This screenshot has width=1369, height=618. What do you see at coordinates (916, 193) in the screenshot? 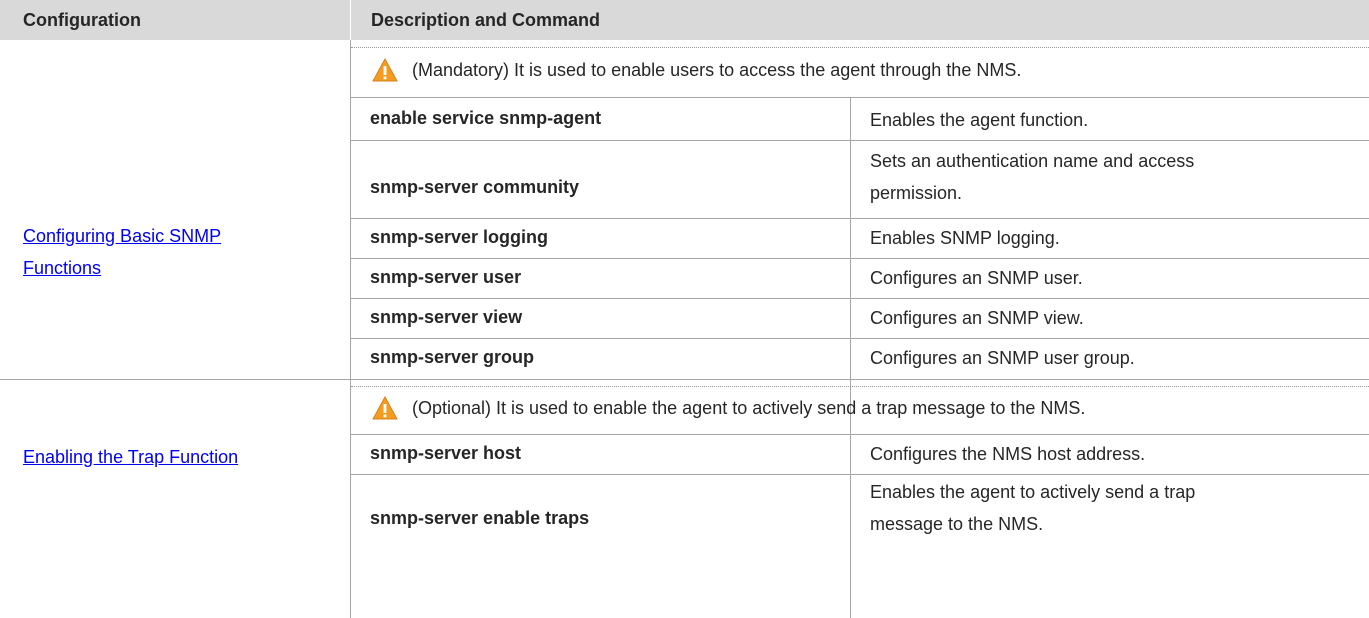
I see `description-line: permission.` at bounding box center [916, 193].